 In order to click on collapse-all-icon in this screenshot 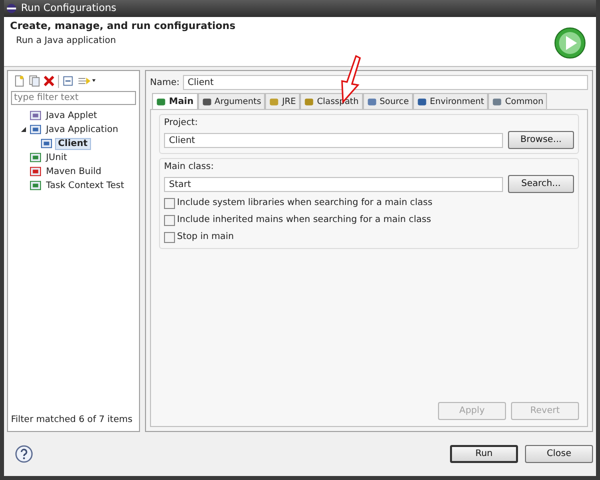, I will do `click(68, 81)`.